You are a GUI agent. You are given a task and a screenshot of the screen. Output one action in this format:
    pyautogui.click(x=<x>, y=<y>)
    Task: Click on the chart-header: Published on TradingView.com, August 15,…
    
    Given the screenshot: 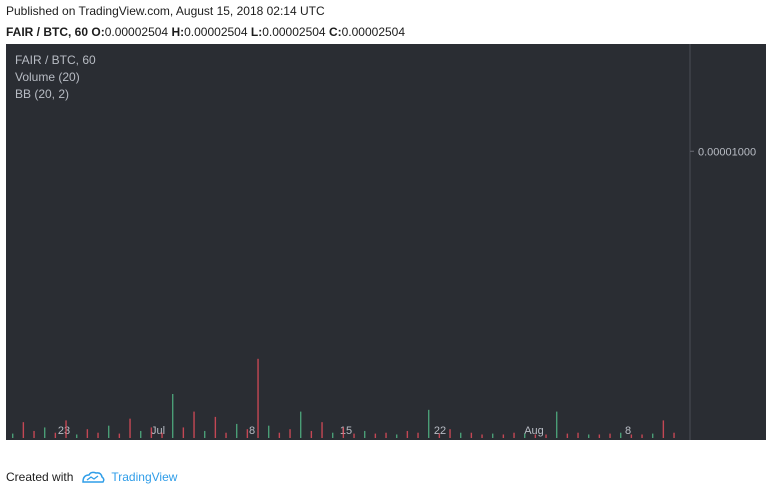 What is the action you would take?
    pyautogui.click(x=205, y=22)
    